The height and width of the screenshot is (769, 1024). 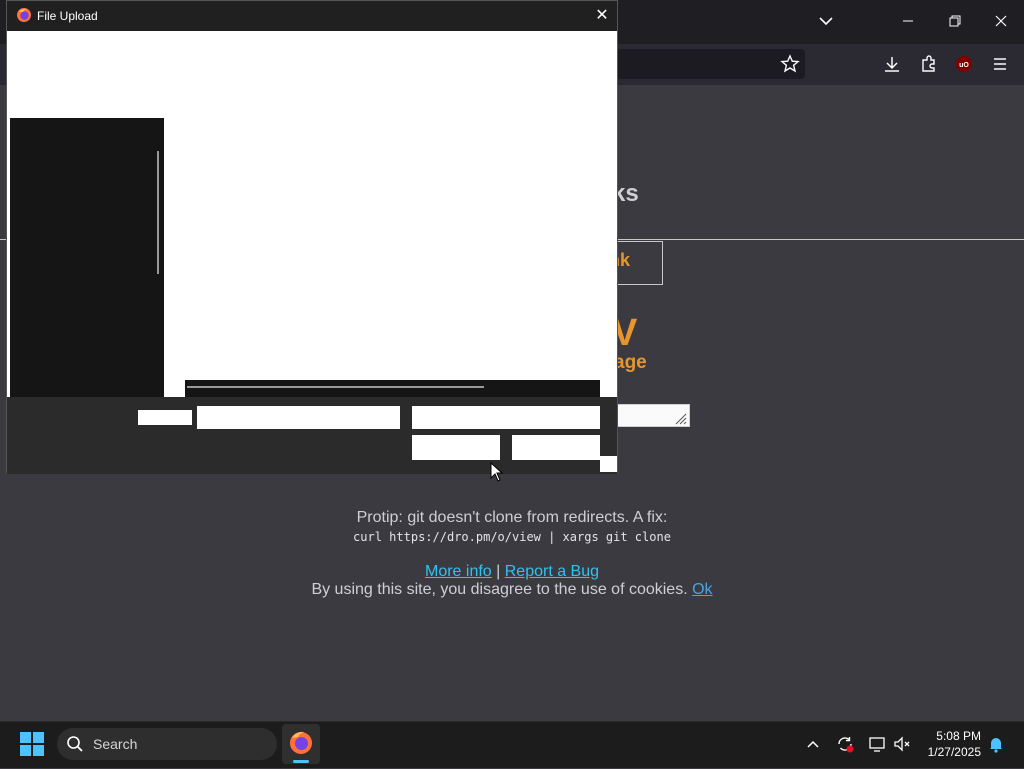 I want to click on notification-bell-icon, so click(x=996, y=744).